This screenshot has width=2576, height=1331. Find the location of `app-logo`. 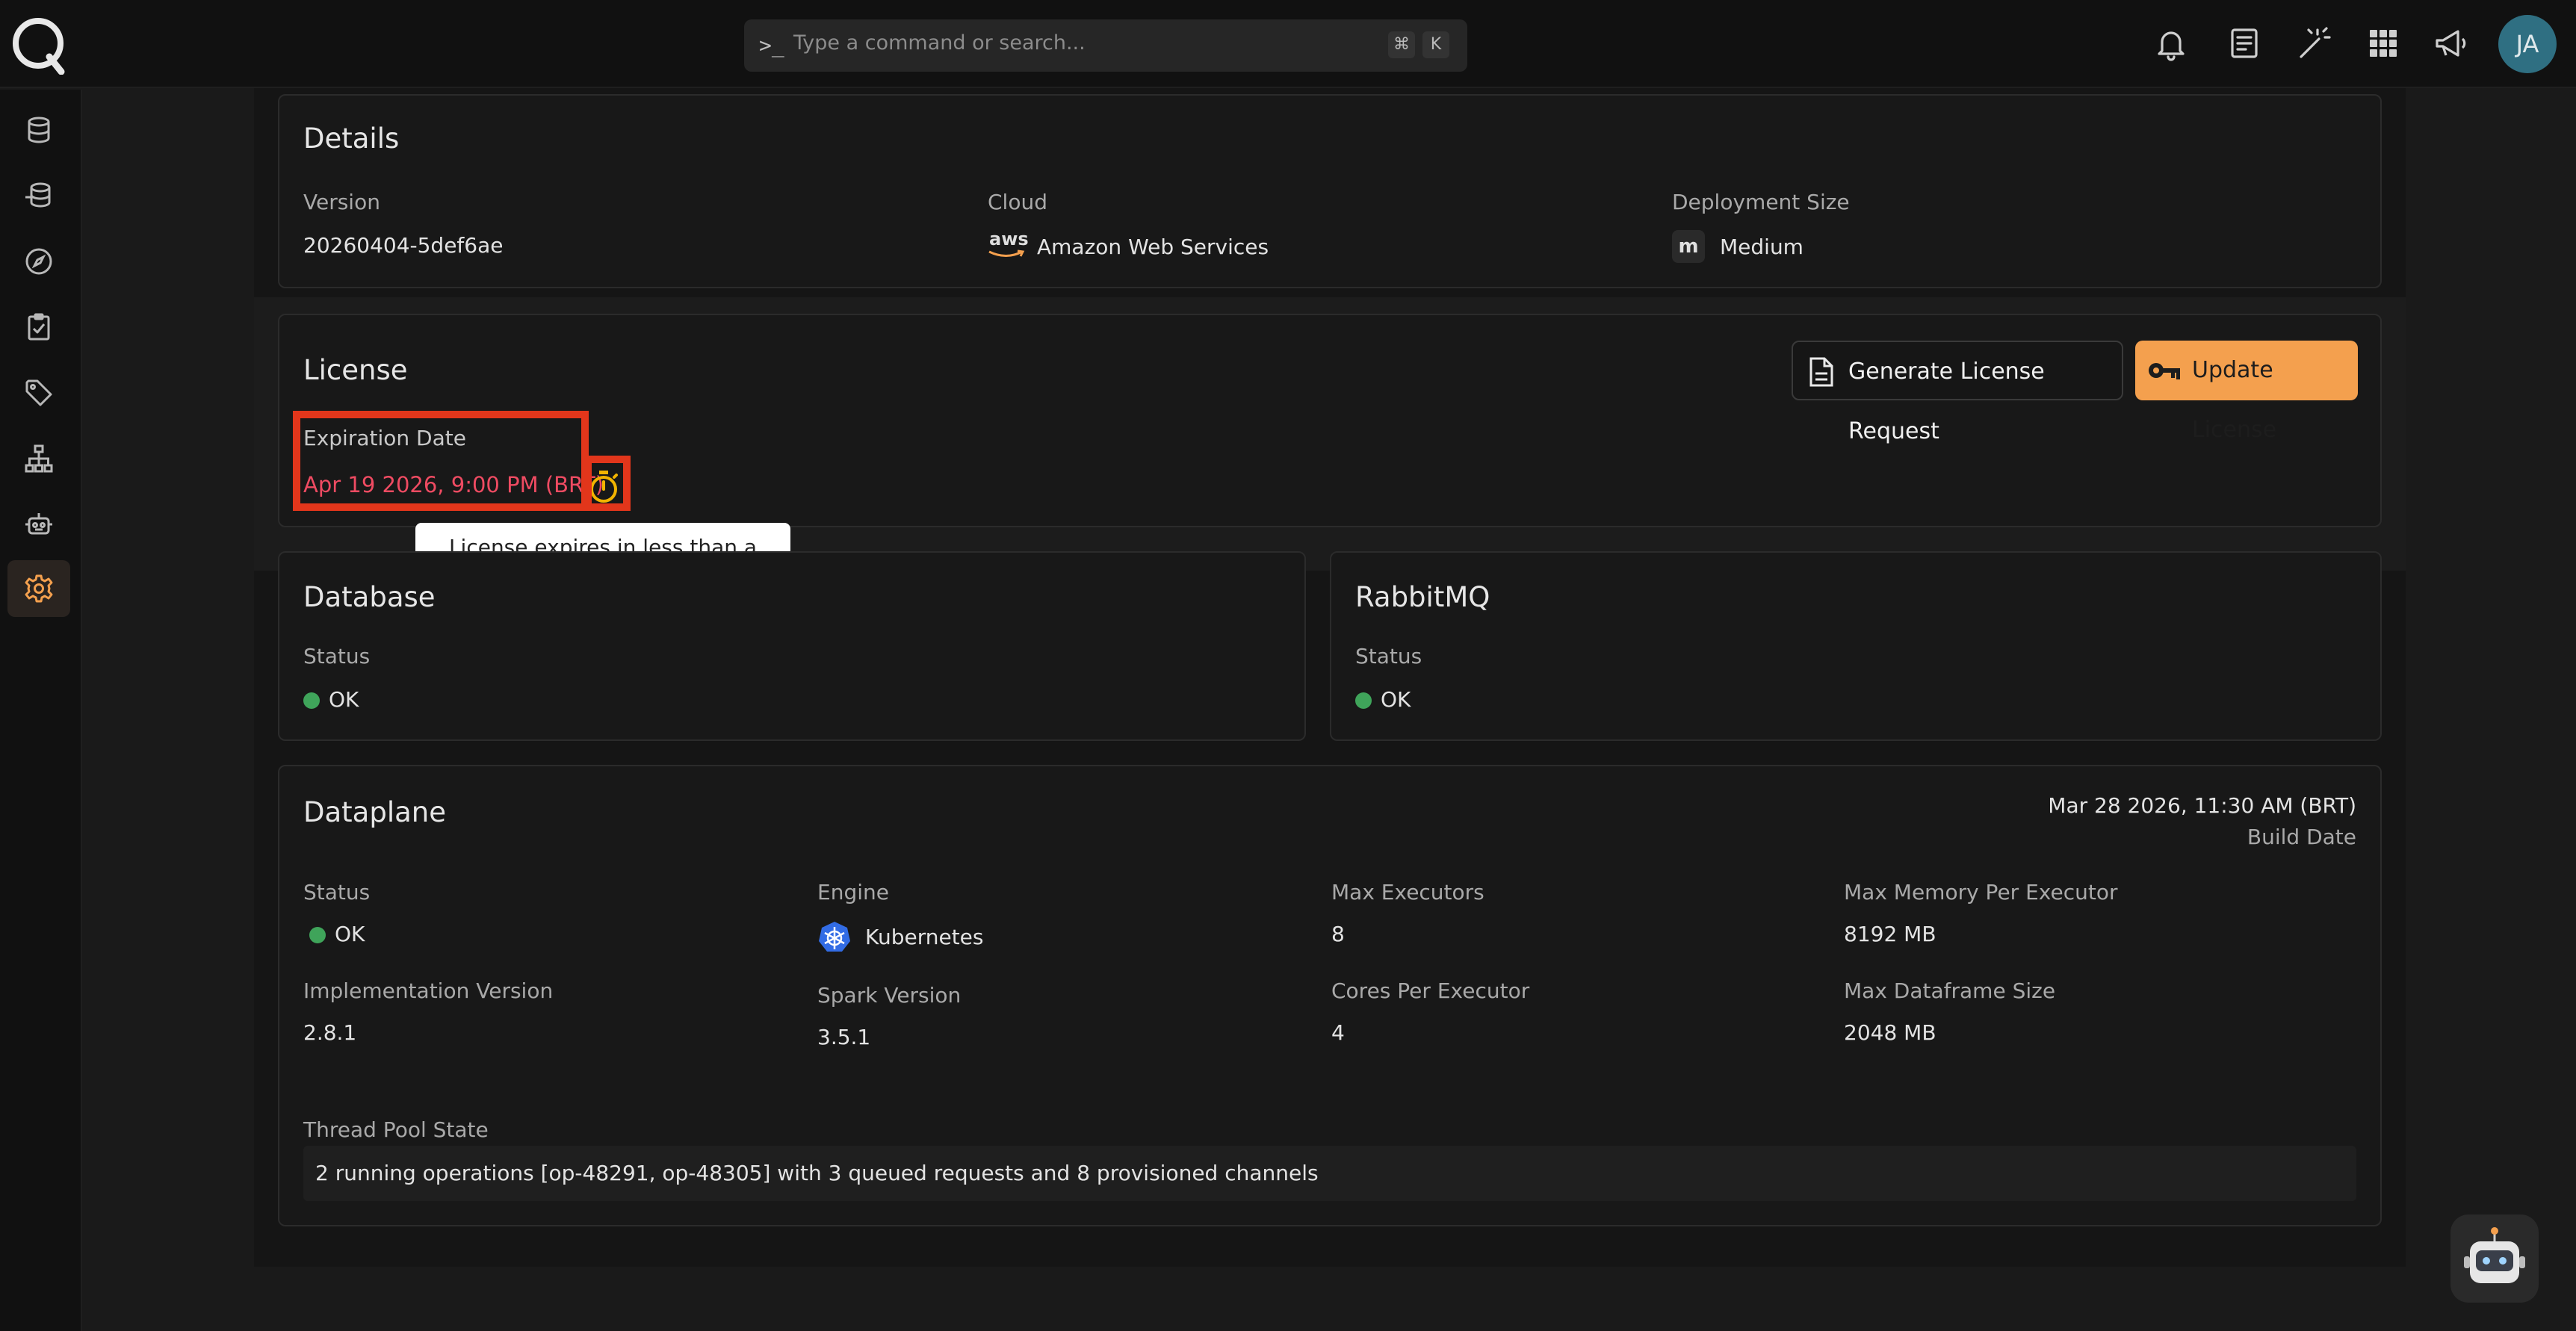

app-logo is located at coordinates (38, 44).